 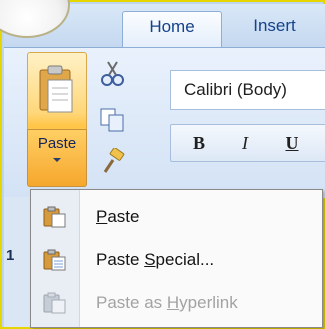 What do you see at coordinates (176, 216) in the screenshot?
I see `menu-item-paste: Paste` at bounding box center [176, 216].